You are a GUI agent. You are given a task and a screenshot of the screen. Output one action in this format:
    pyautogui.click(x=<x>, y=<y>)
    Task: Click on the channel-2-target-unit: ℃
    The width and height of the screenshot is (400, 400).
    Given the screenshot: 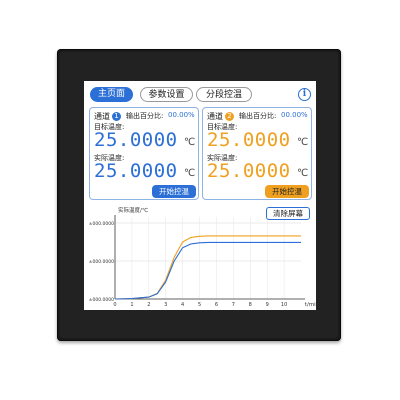 What is the action you would take?
    pyautogui.click(x=303, y=142)
    